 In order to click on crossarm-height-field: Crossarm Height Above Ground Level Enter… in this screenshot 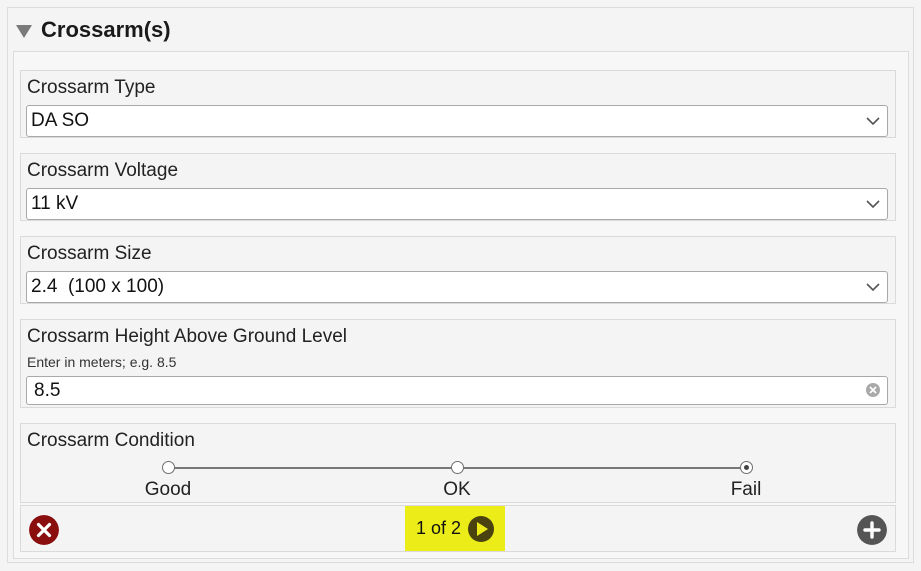, I will do `click(458, 363)`.